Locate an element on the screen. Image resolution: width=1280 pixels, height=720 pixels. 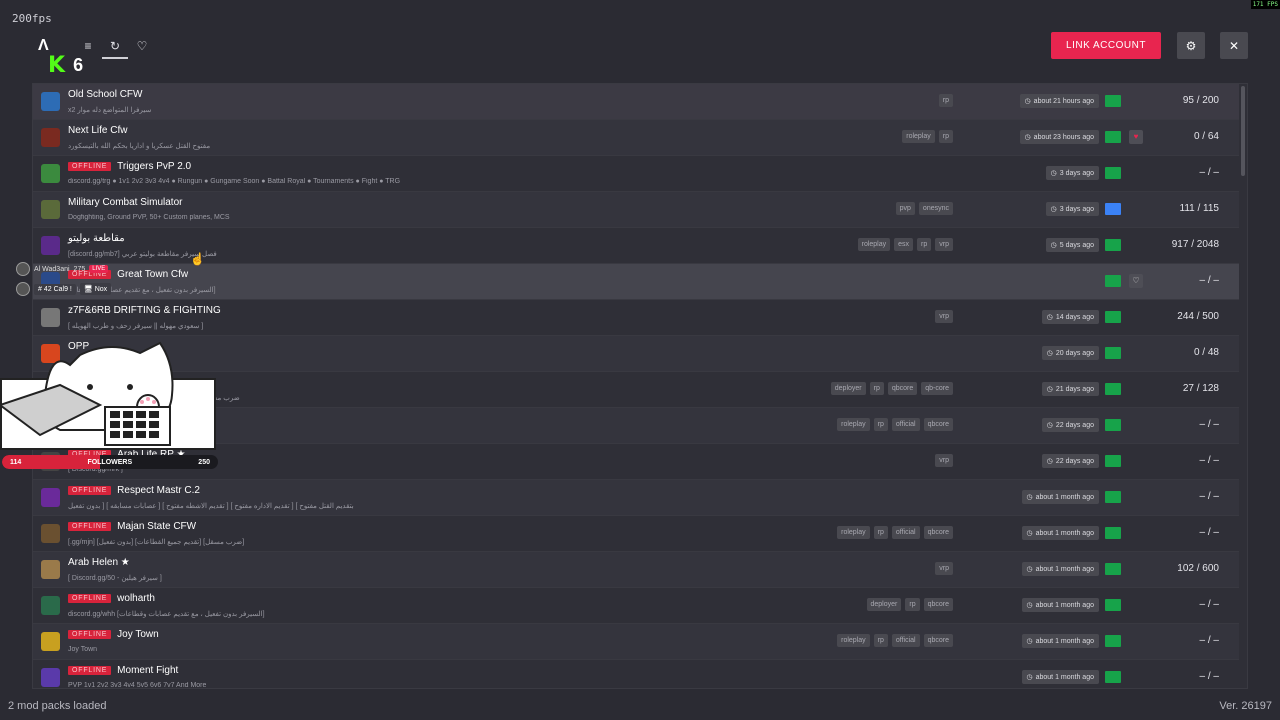
fps-corner-counter: 171 FPS is located at coordinates (1265, 4).